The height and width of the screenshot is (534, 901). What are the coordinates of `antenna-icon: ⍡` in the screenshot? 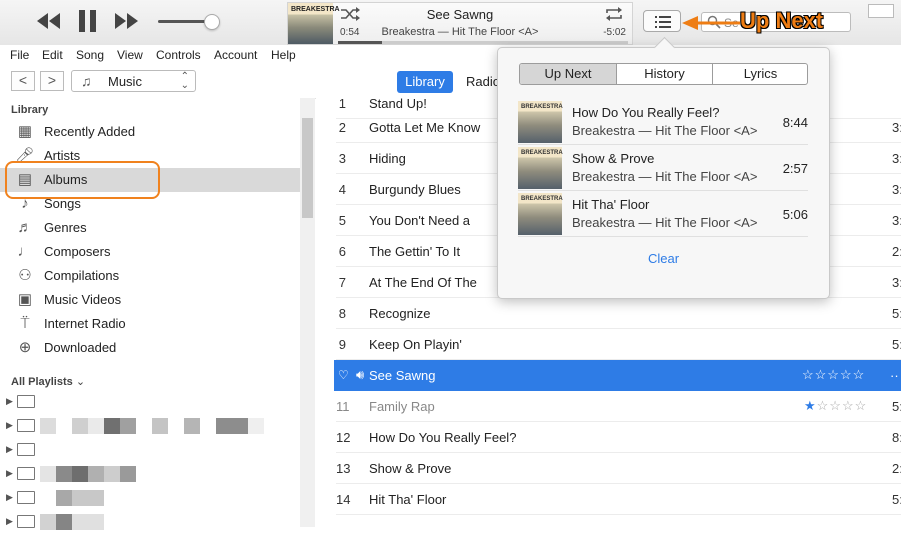 It's located at (25, 323).